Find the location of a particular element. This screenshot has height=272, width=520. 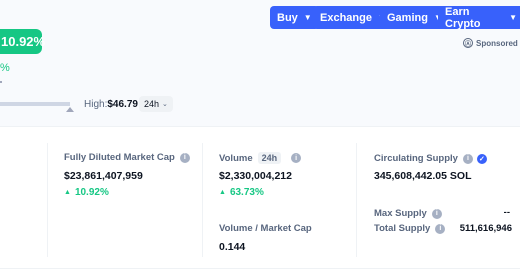

high-value: $46.79 is located at coordinates (122, 104).